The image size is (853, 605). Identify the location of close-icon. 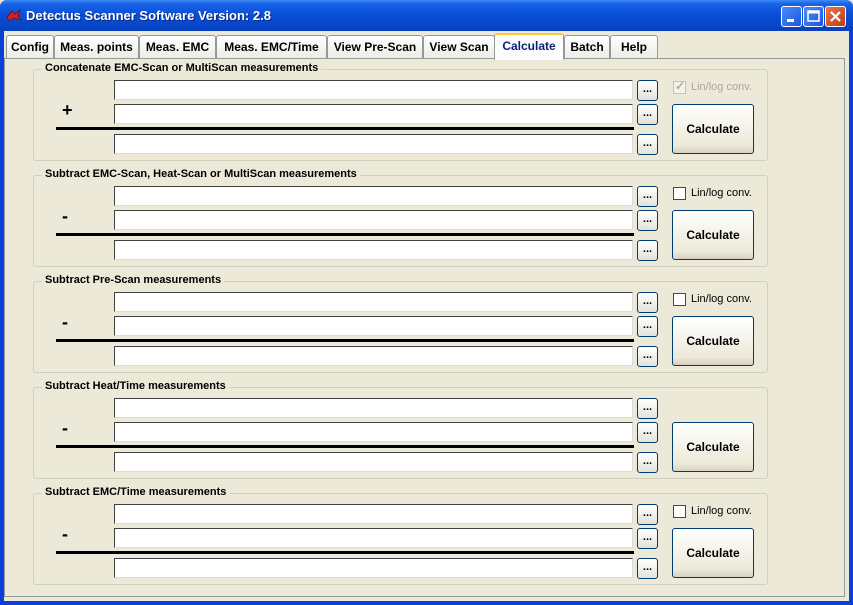
(835, 16).